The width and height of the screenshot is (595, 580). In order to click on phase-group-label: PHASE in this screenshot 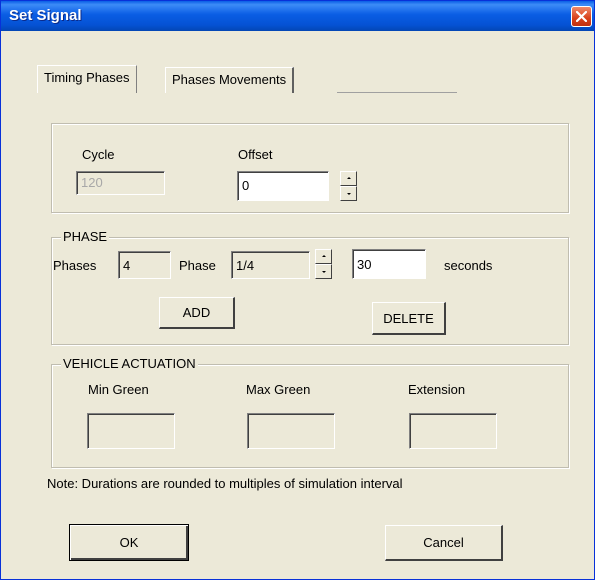, I will do `click(85, 236)`.